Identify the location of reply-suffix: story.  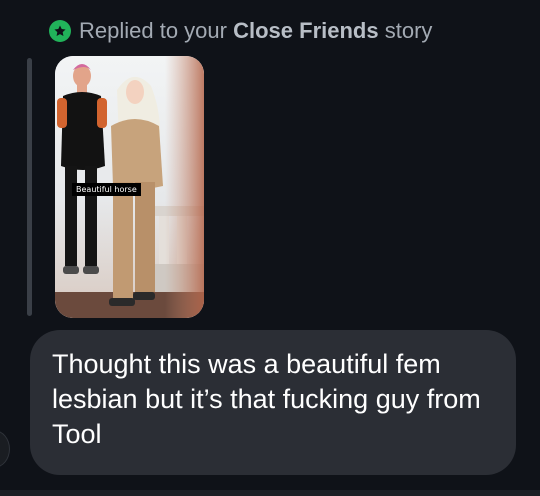
(408, 30).